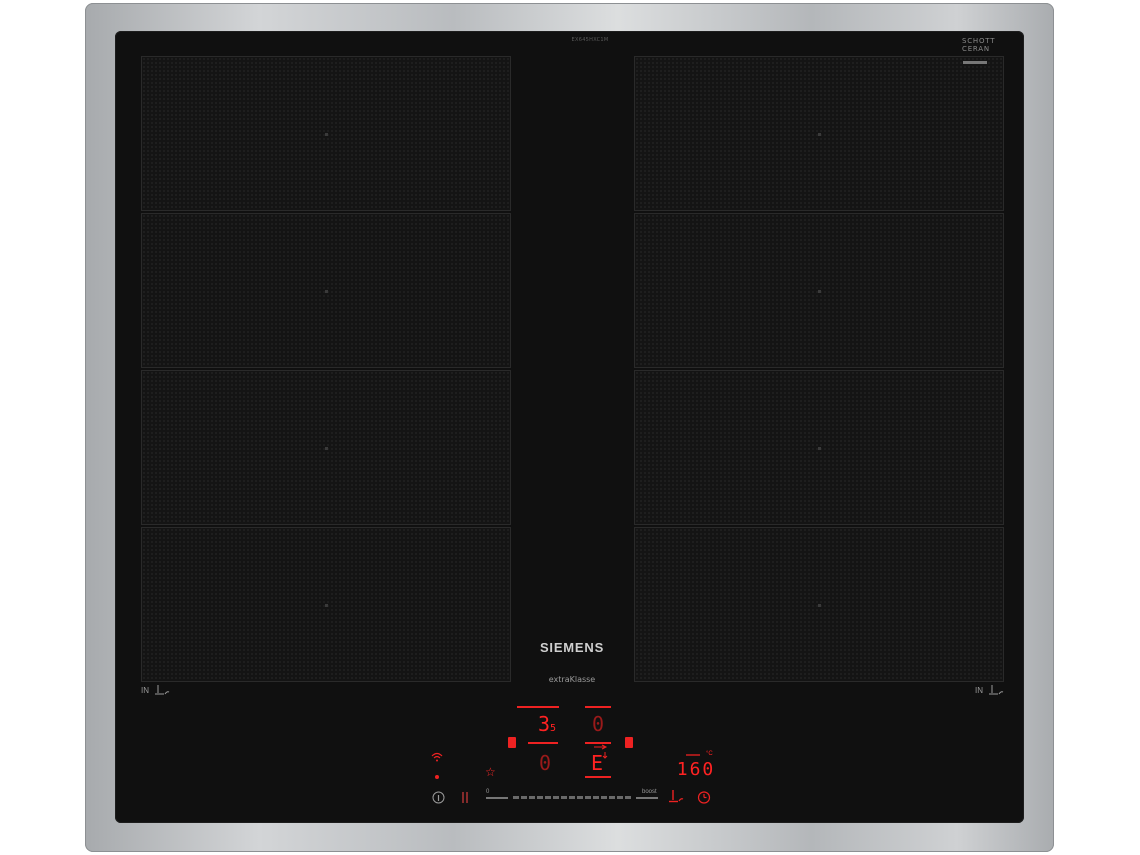 This screenshot has width=1140, height=855. I want to click on glass-brand-line-2: CERAN, so click(976, 49).